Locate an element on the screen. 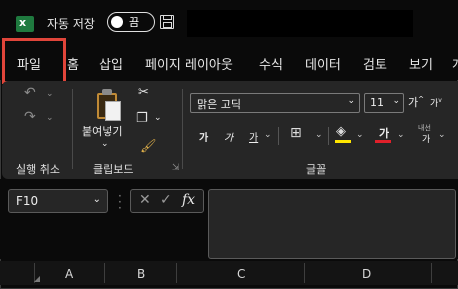  decrease-font-button: 가v is located at coordinates (436, 102).